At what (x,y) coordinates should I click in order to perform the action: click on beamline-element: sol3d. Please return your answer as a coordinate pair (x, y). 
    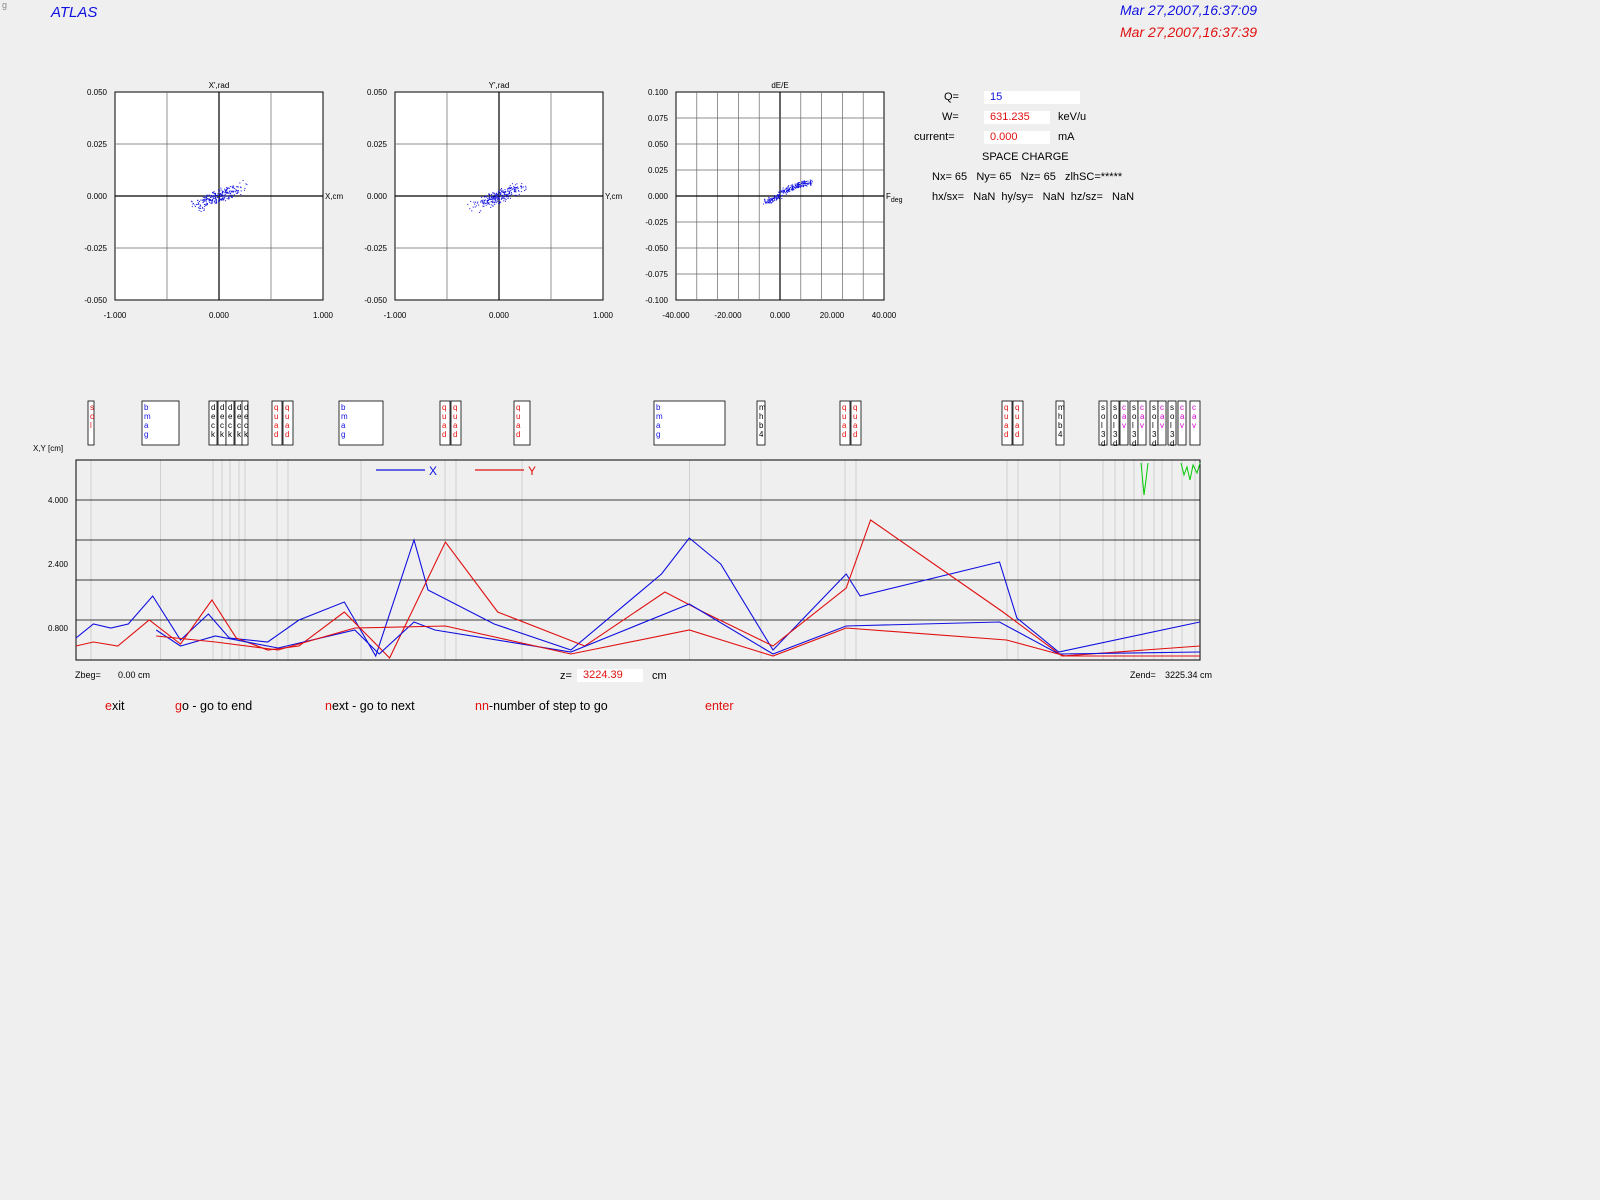
    Looking at the image, I should click on (1115, 424).